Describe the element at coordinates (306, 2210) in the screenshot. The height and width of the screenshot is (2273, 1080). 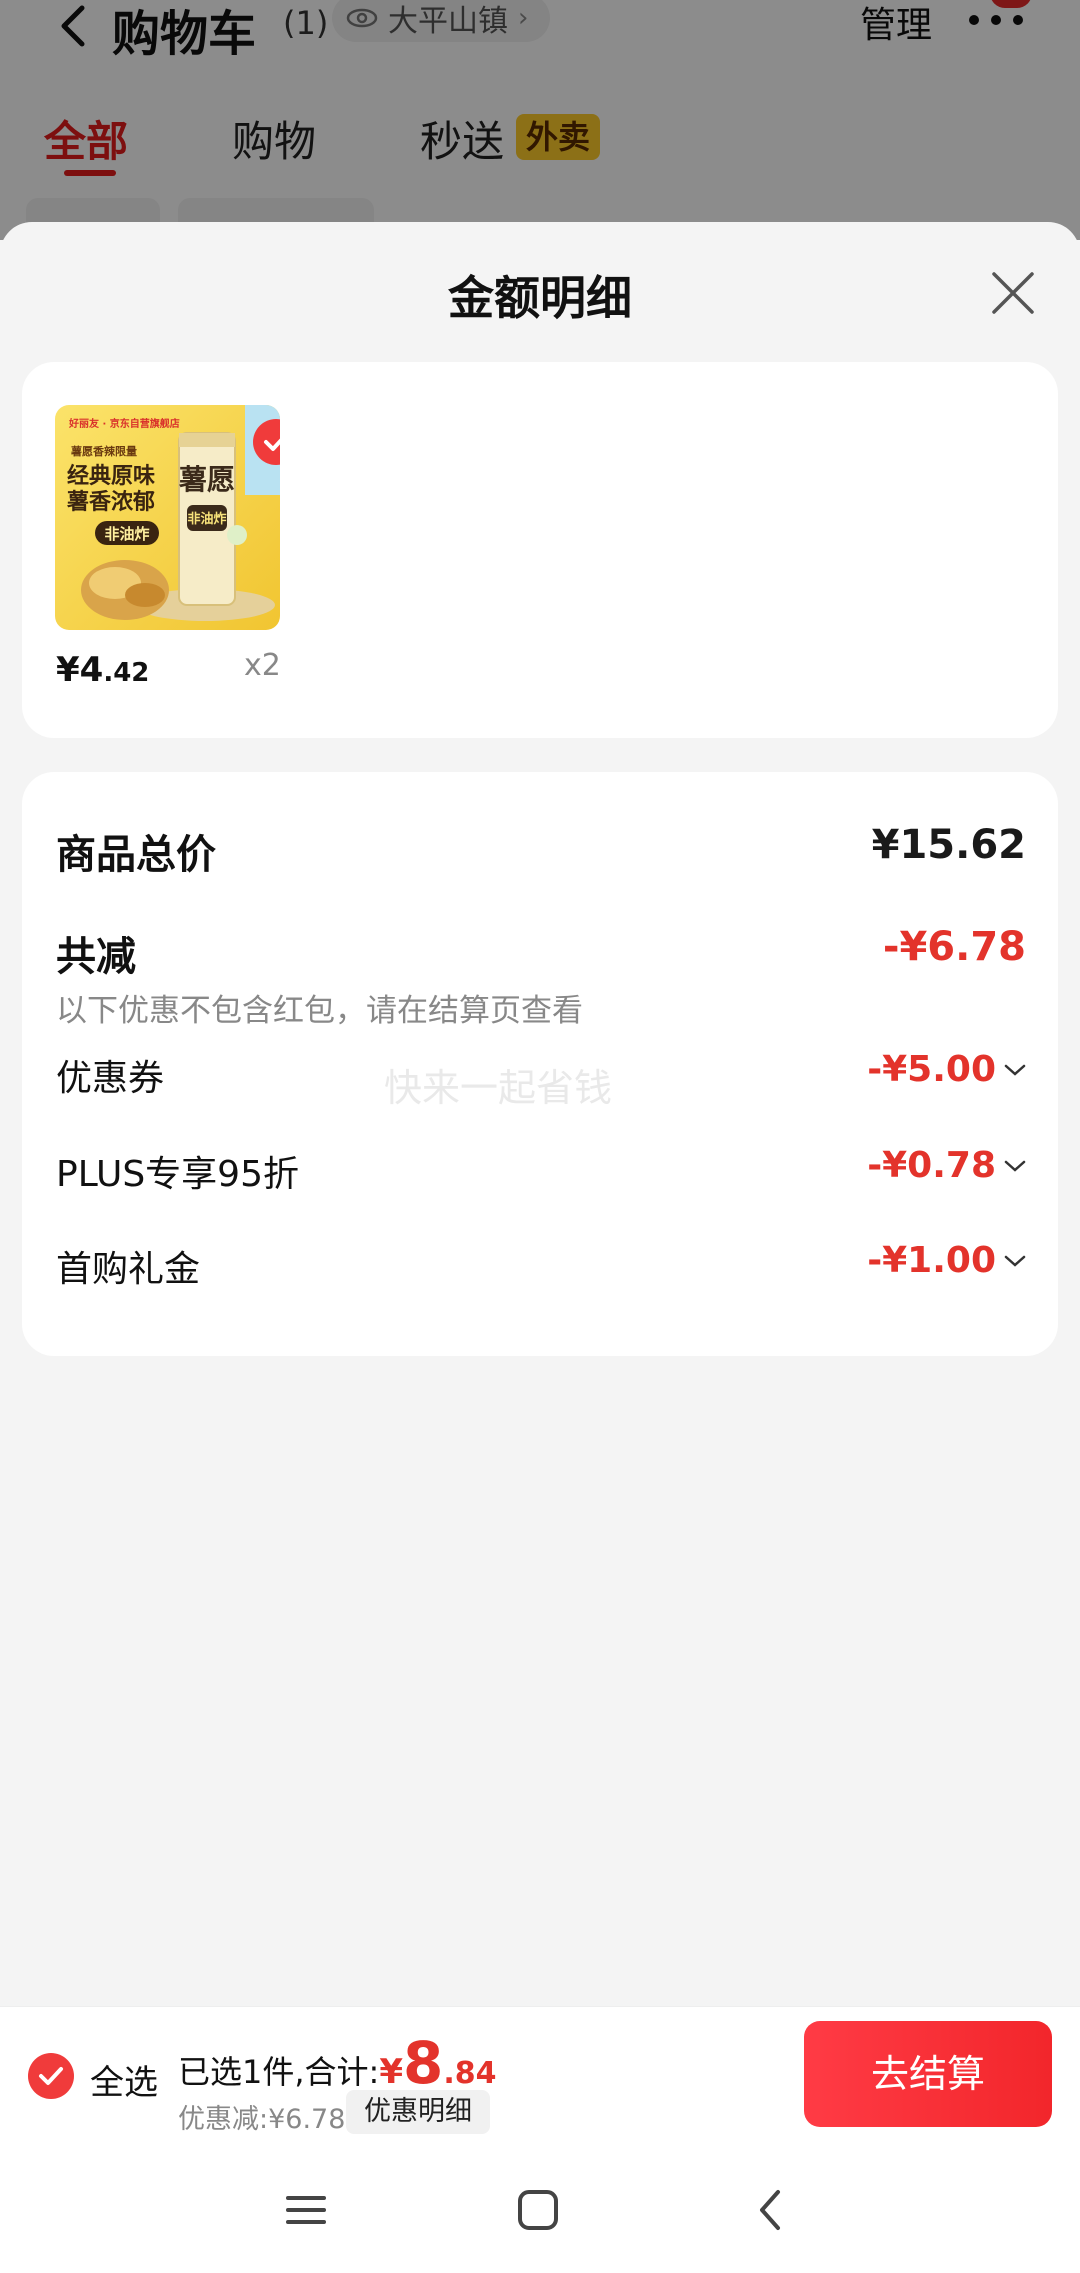
I see `menu-icon` at that location.